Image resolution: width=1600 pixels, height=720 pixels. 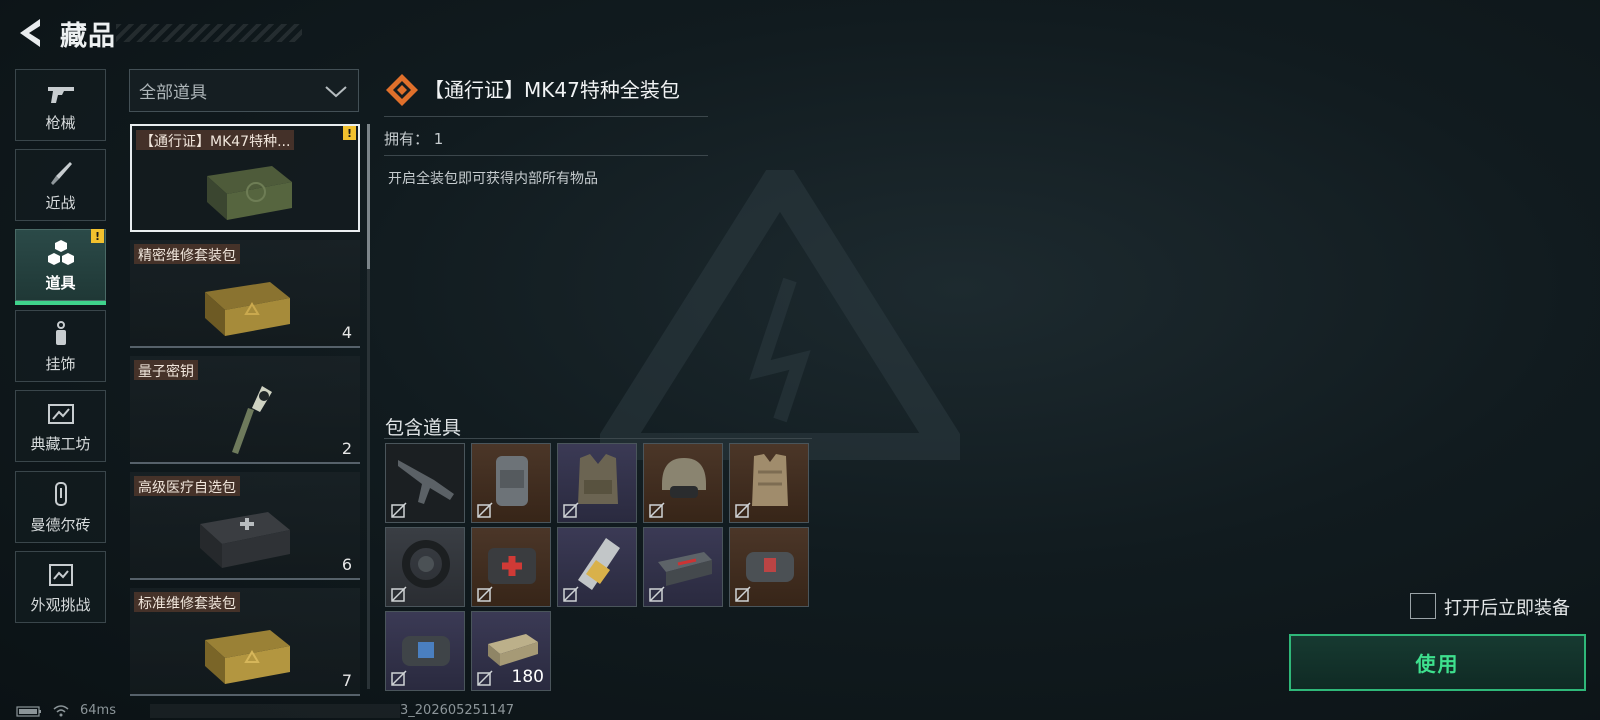 What do you see at coordinates (61, 93) in the screenshot?
I see `gun-icon` at bounding box center [61, 93].